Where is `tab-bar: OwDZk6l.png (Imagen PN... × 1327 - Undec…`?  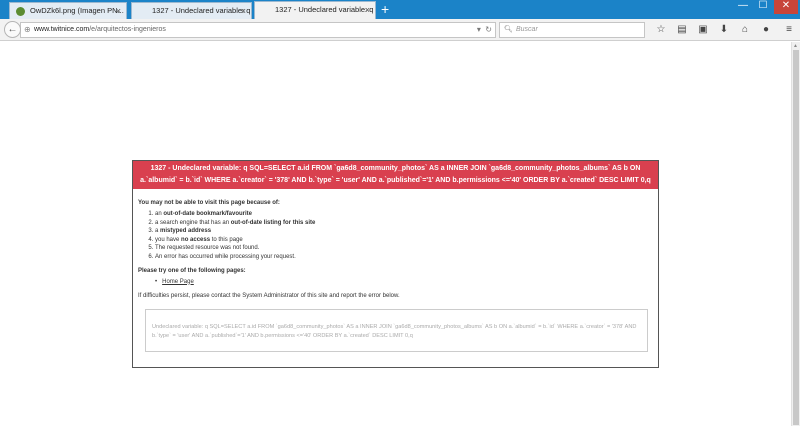
tab-bar: OwDZk6l.png (Imagen PN... × 1327 - Undec… is located at coordinates (400, 10).